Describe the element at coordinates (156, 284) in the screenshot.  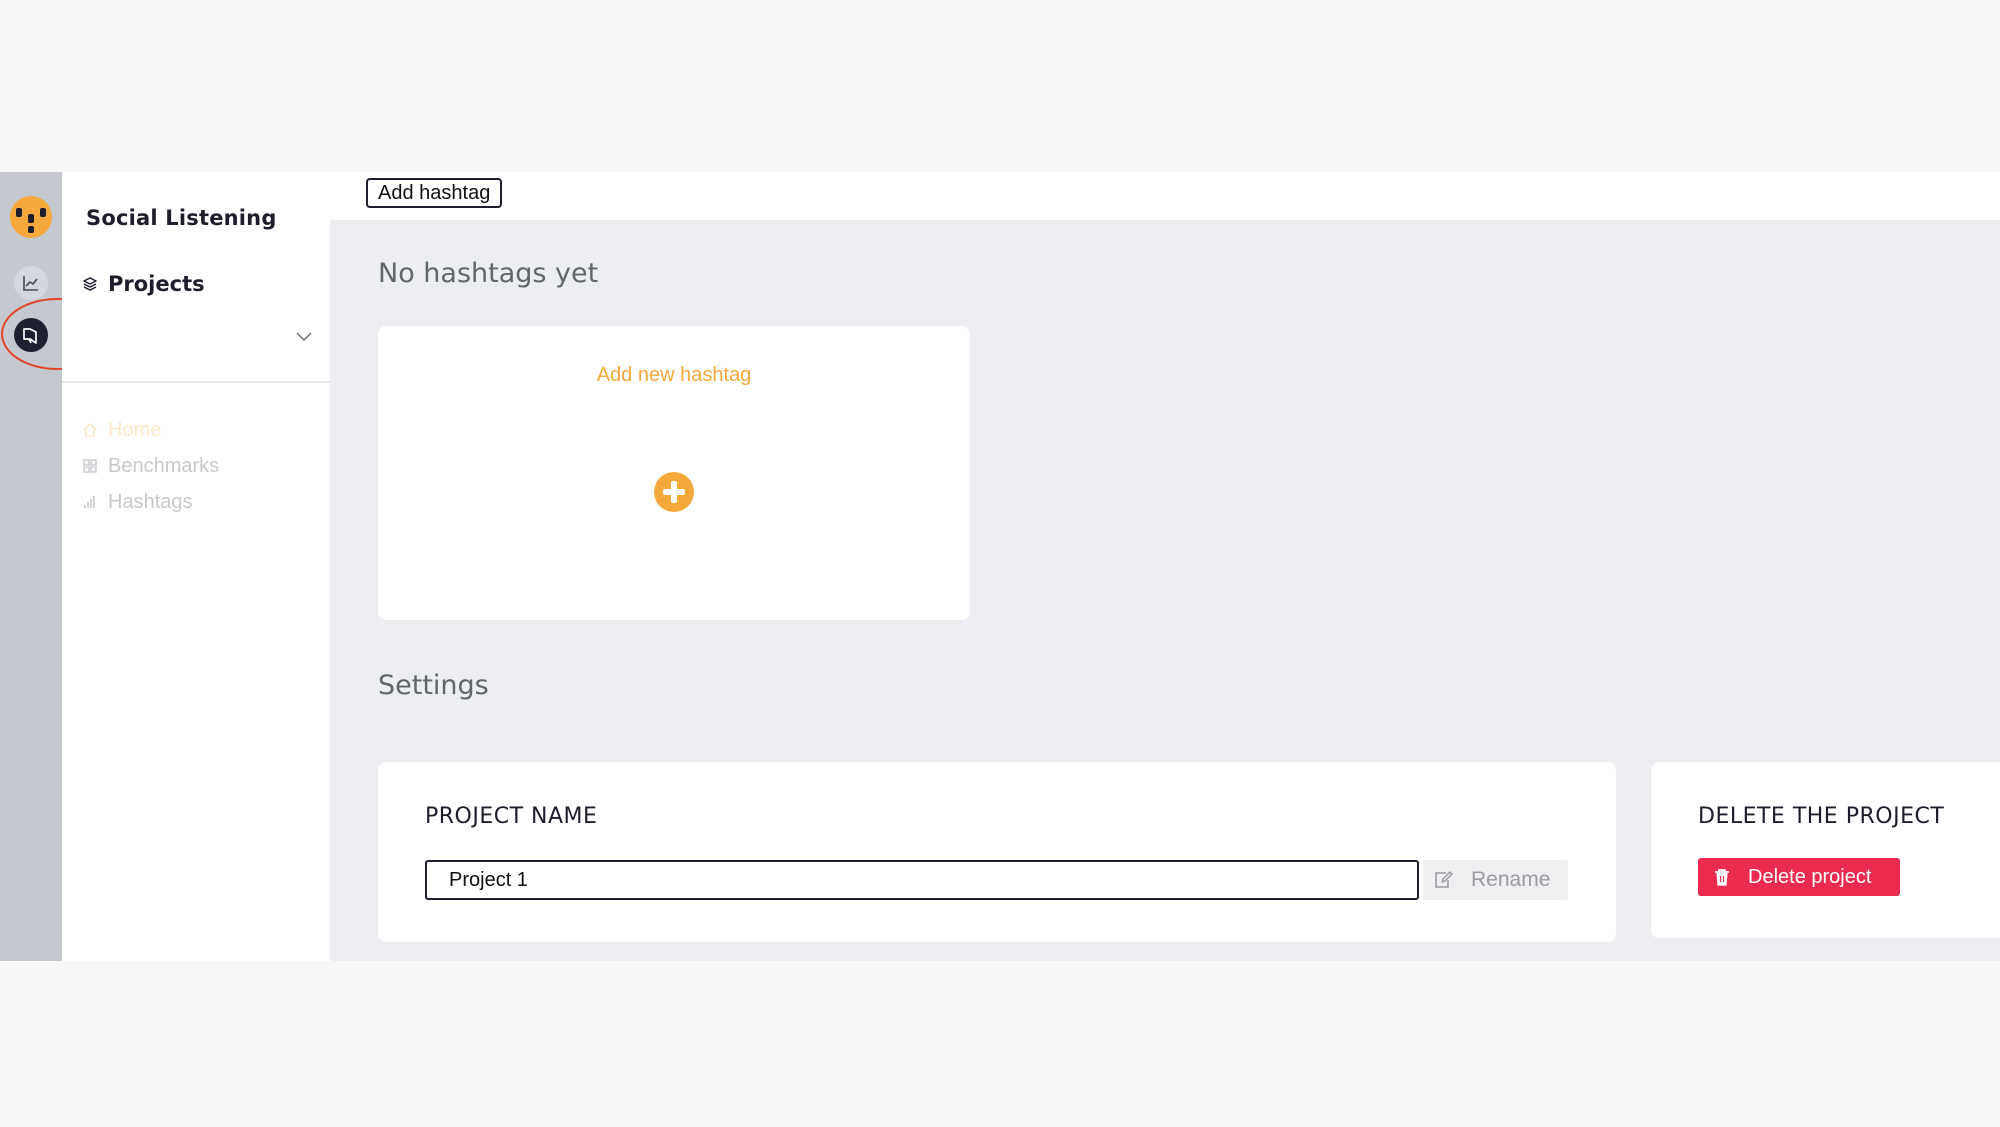
I see `projects-label: Projects` at that location.